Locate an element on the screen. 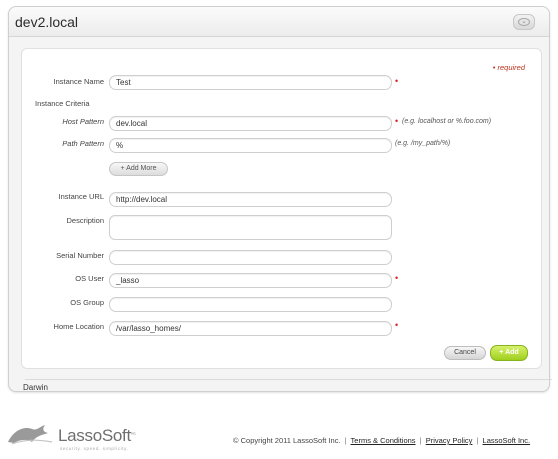  serial-number-field is located at coordinates (250, 257).